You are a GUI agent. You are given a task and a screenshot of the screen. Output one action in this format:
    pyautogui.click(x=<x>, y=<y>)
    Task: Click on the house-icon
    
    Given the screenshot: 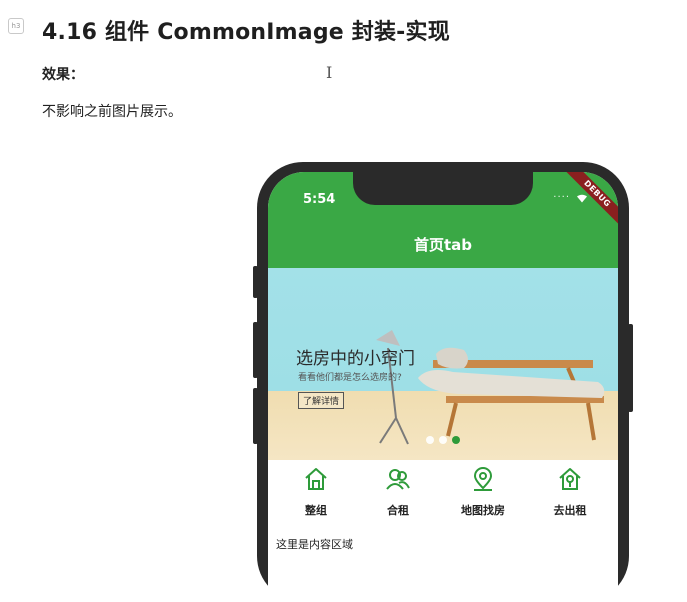 What is the action you would take?
    pyautogui.click(x=316, y=479)
    